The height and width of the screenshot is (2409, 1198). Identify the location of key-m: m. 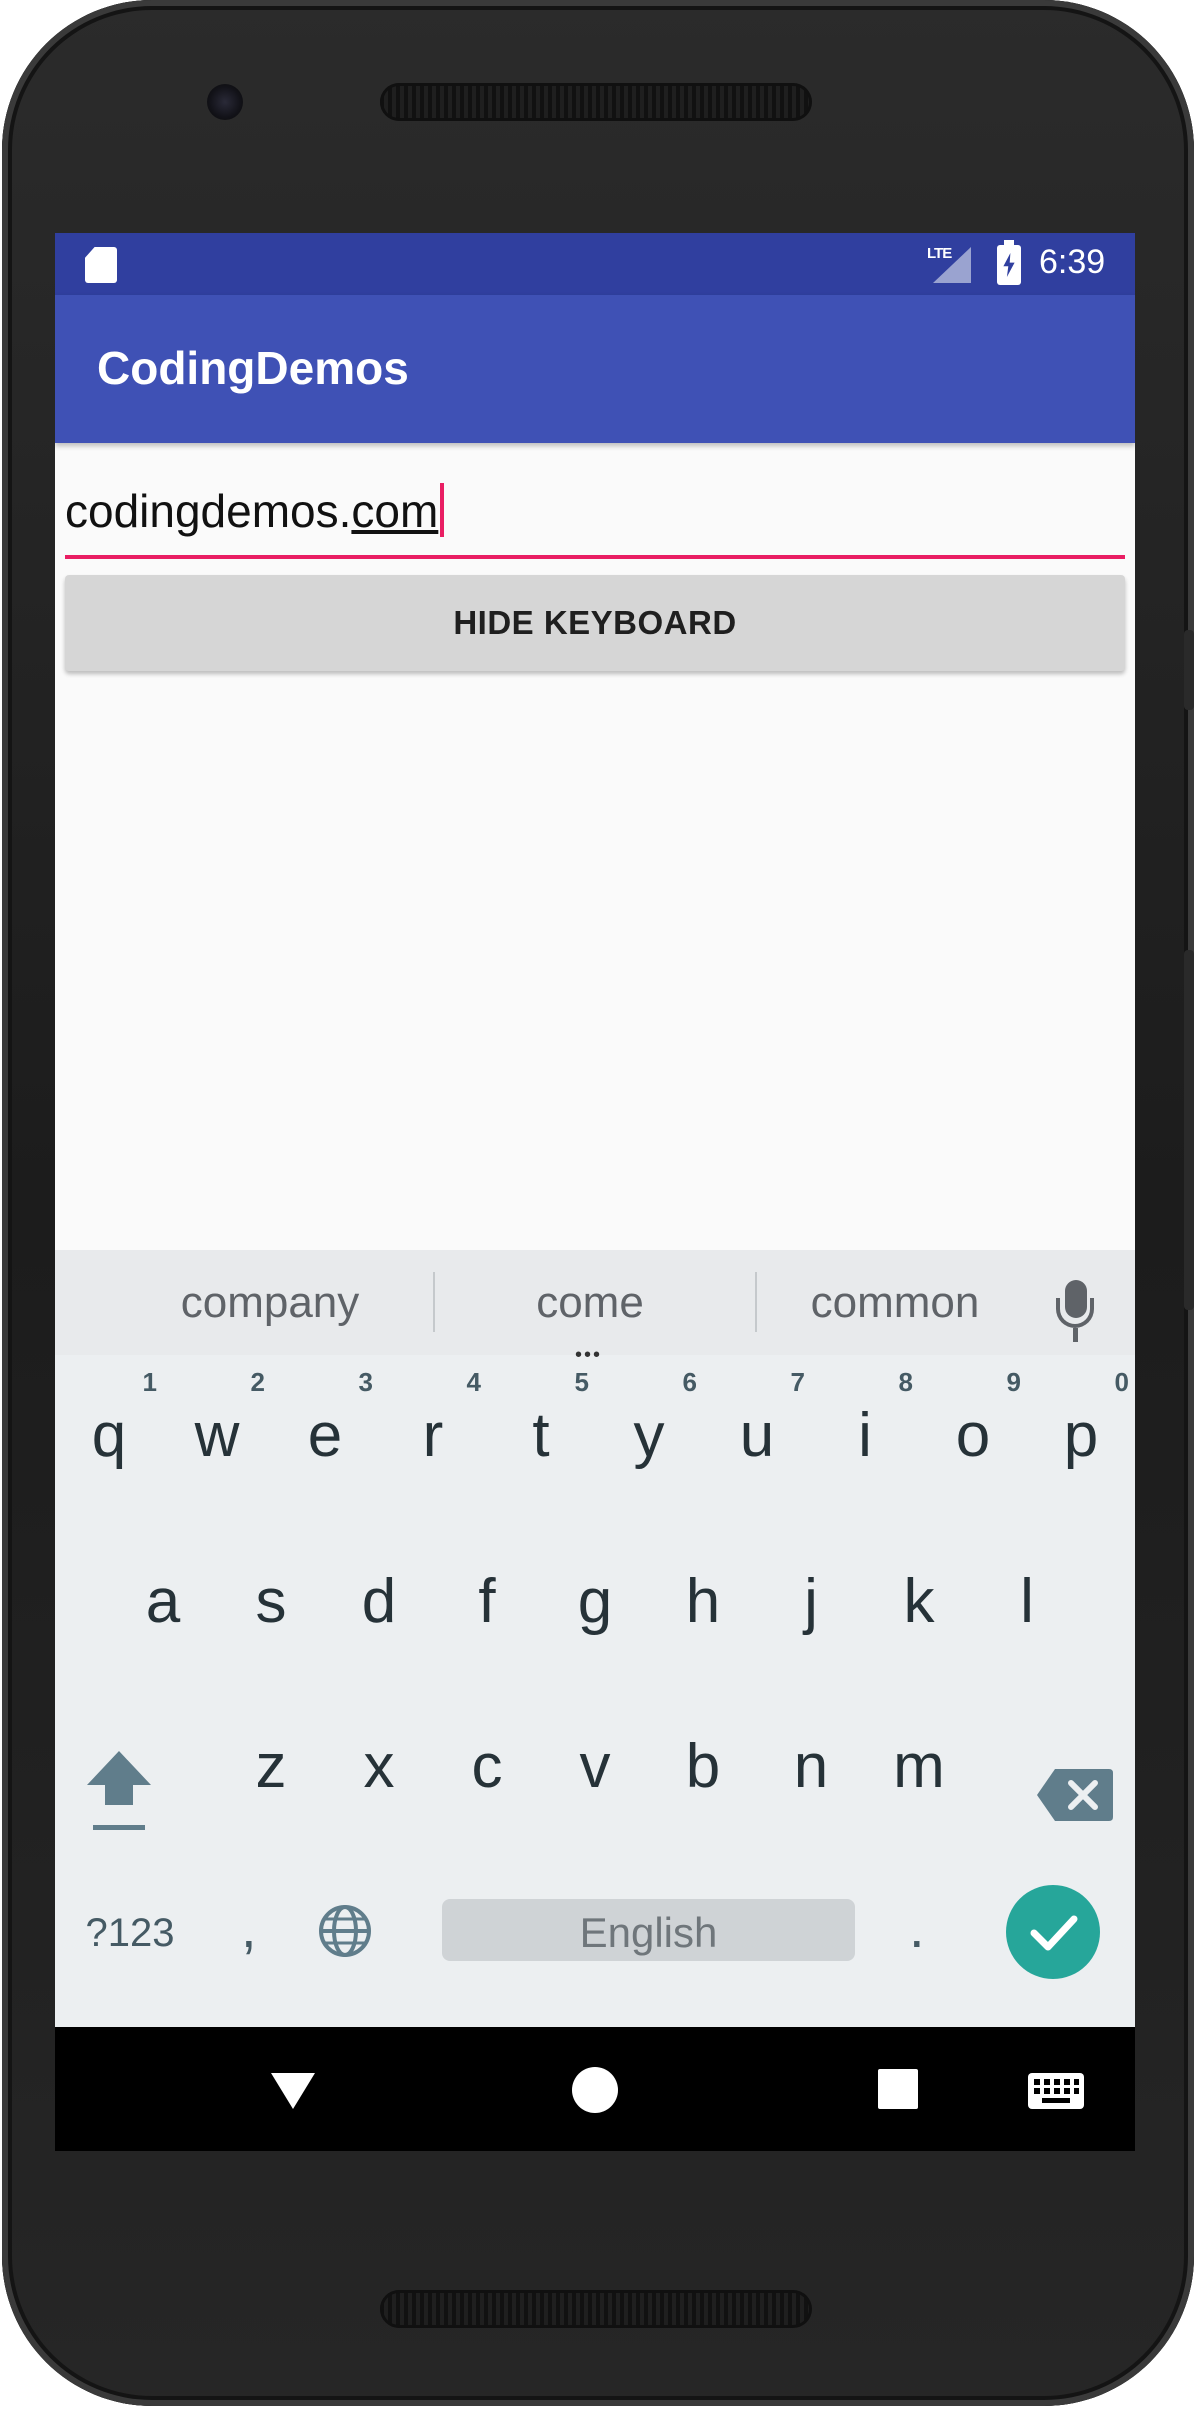
(919, 1761).